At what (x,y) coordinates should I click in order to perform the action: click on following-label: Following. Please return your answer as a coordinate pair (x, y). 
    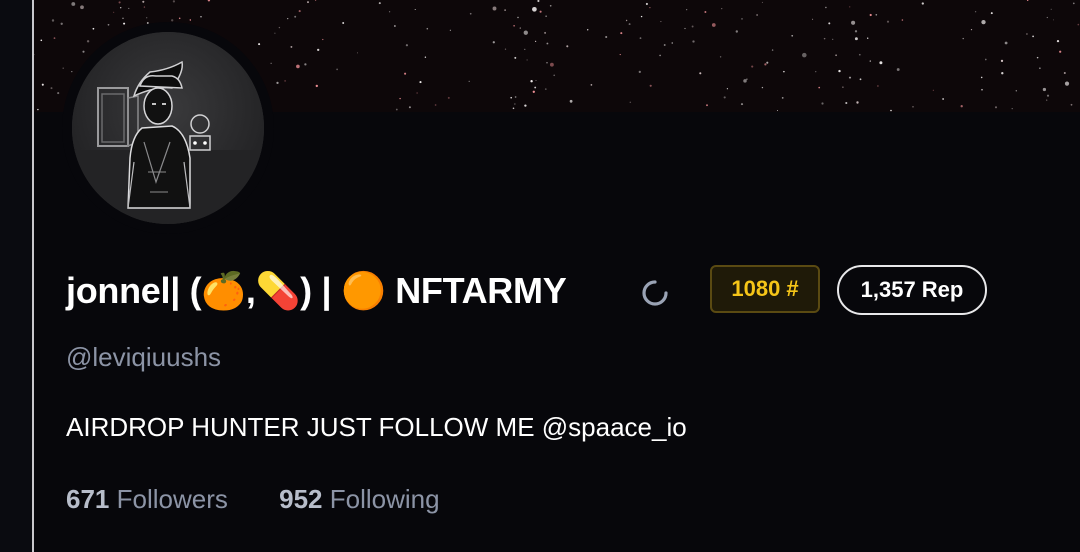
    Looking at the image, I should click on (384, 499).